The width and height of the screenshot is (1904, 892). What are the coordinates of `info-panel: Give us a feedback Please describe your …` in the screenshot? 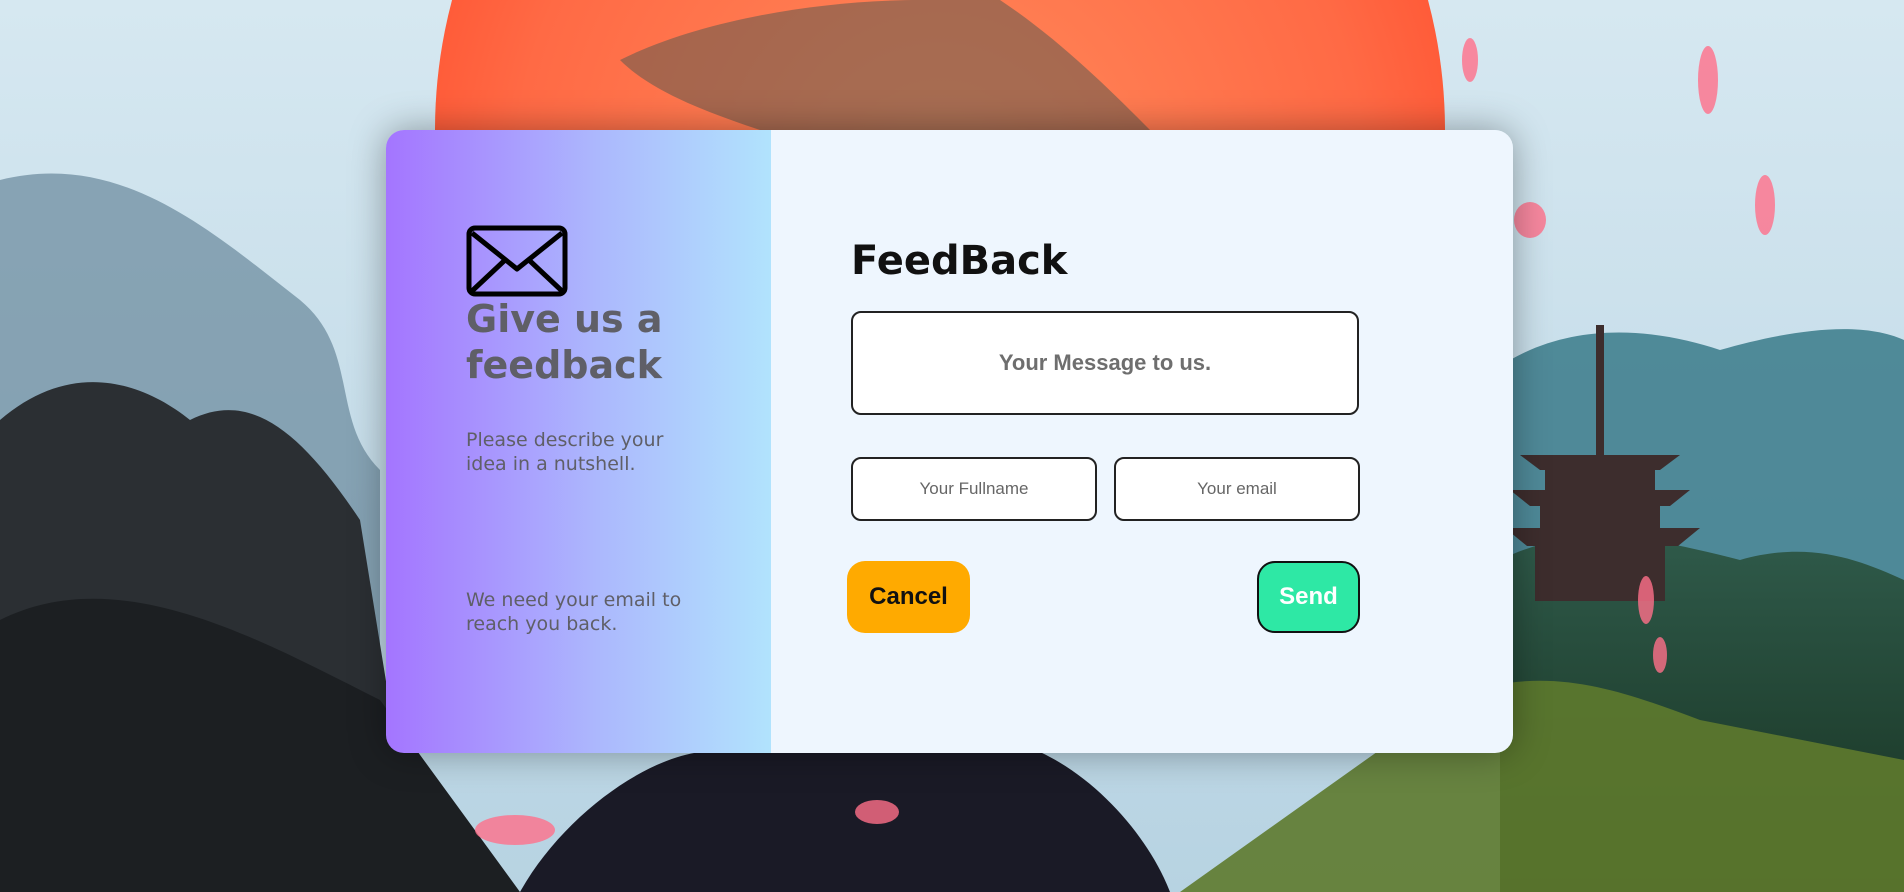 It's located at (578, 441).